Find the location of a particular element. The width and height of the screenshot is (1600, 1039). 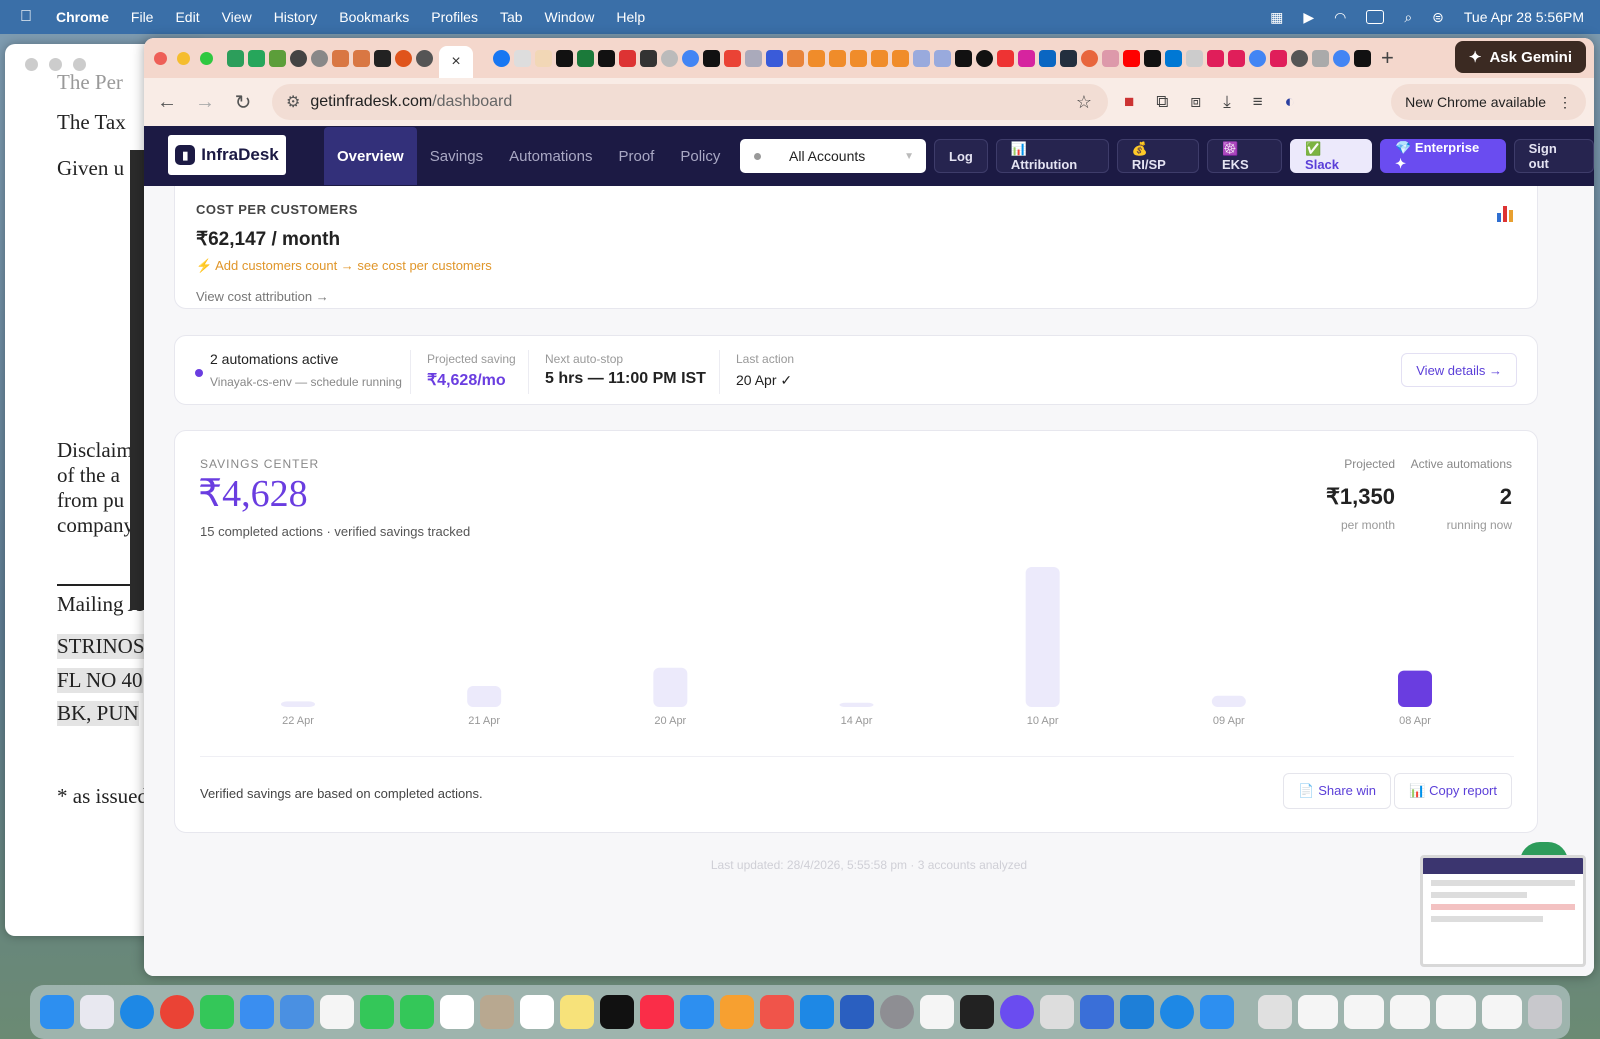

attribution-button: 📊 Attribution is located at coordinates (1052, 156).